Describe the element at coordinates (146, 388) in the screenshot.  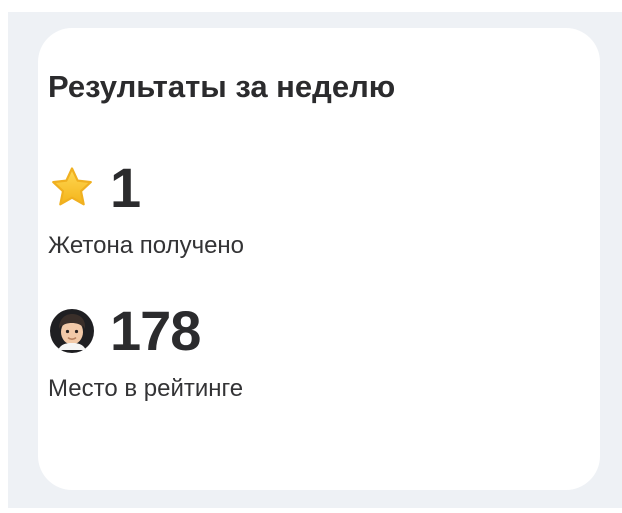
I see `rank-caption: Место в рейтинге` at that location.